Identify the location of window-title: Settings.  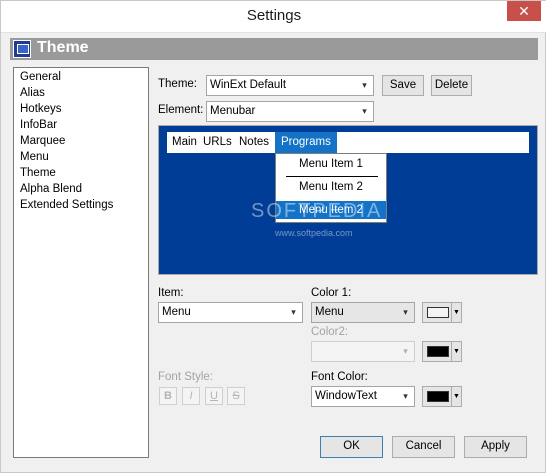
(274, 15).